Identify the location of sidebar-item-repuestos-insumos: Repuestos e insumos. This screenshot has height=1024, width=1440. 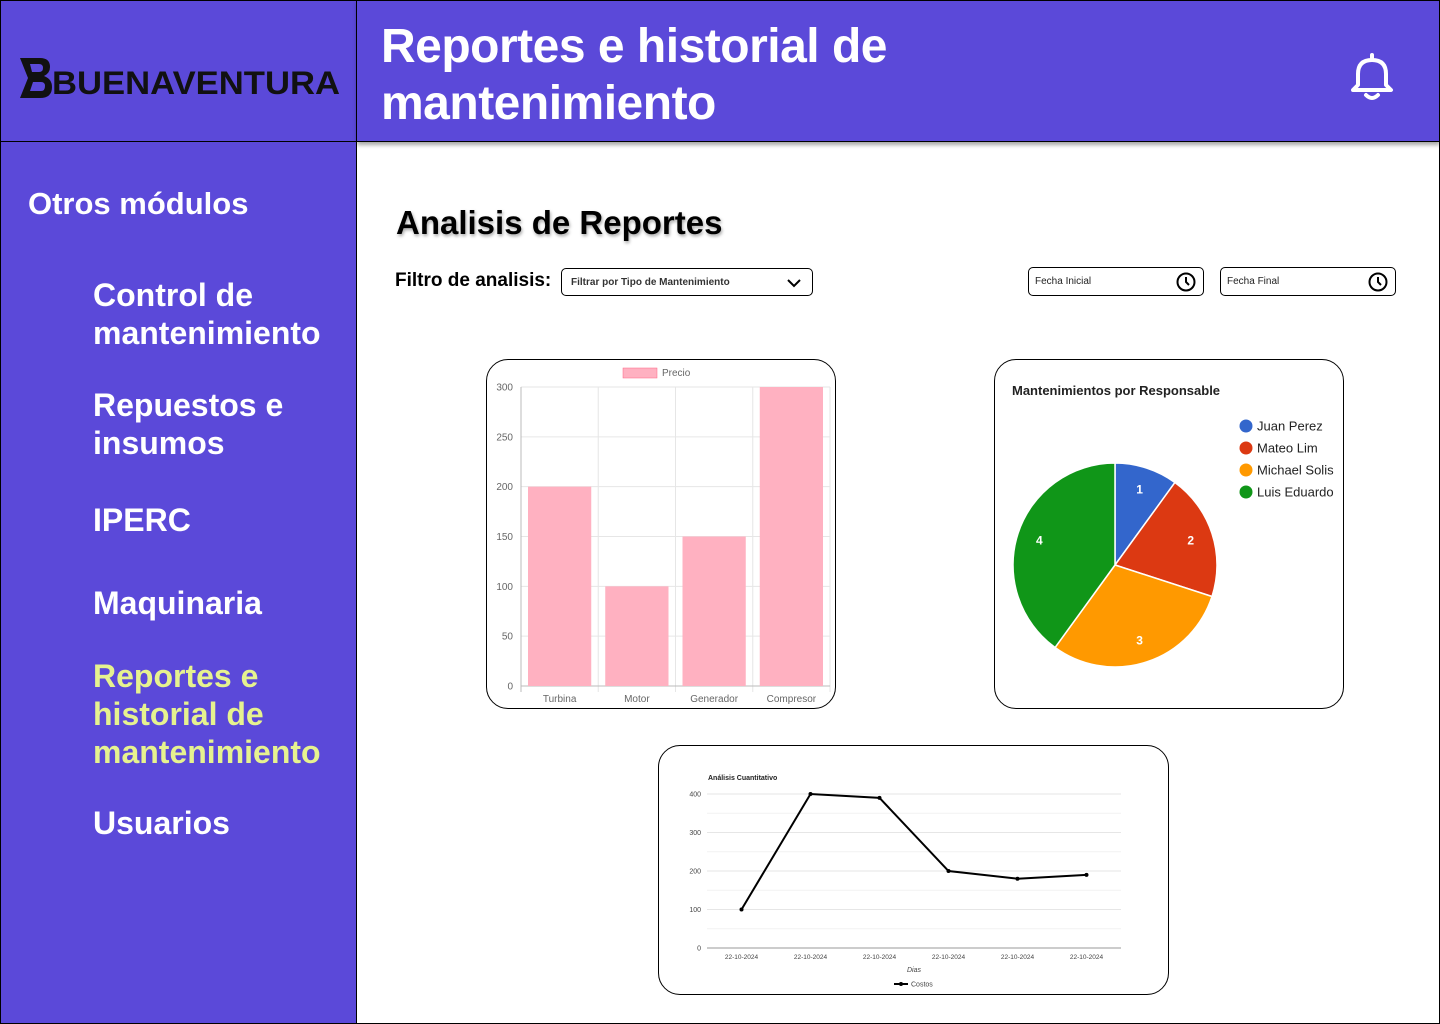
(218, 424).